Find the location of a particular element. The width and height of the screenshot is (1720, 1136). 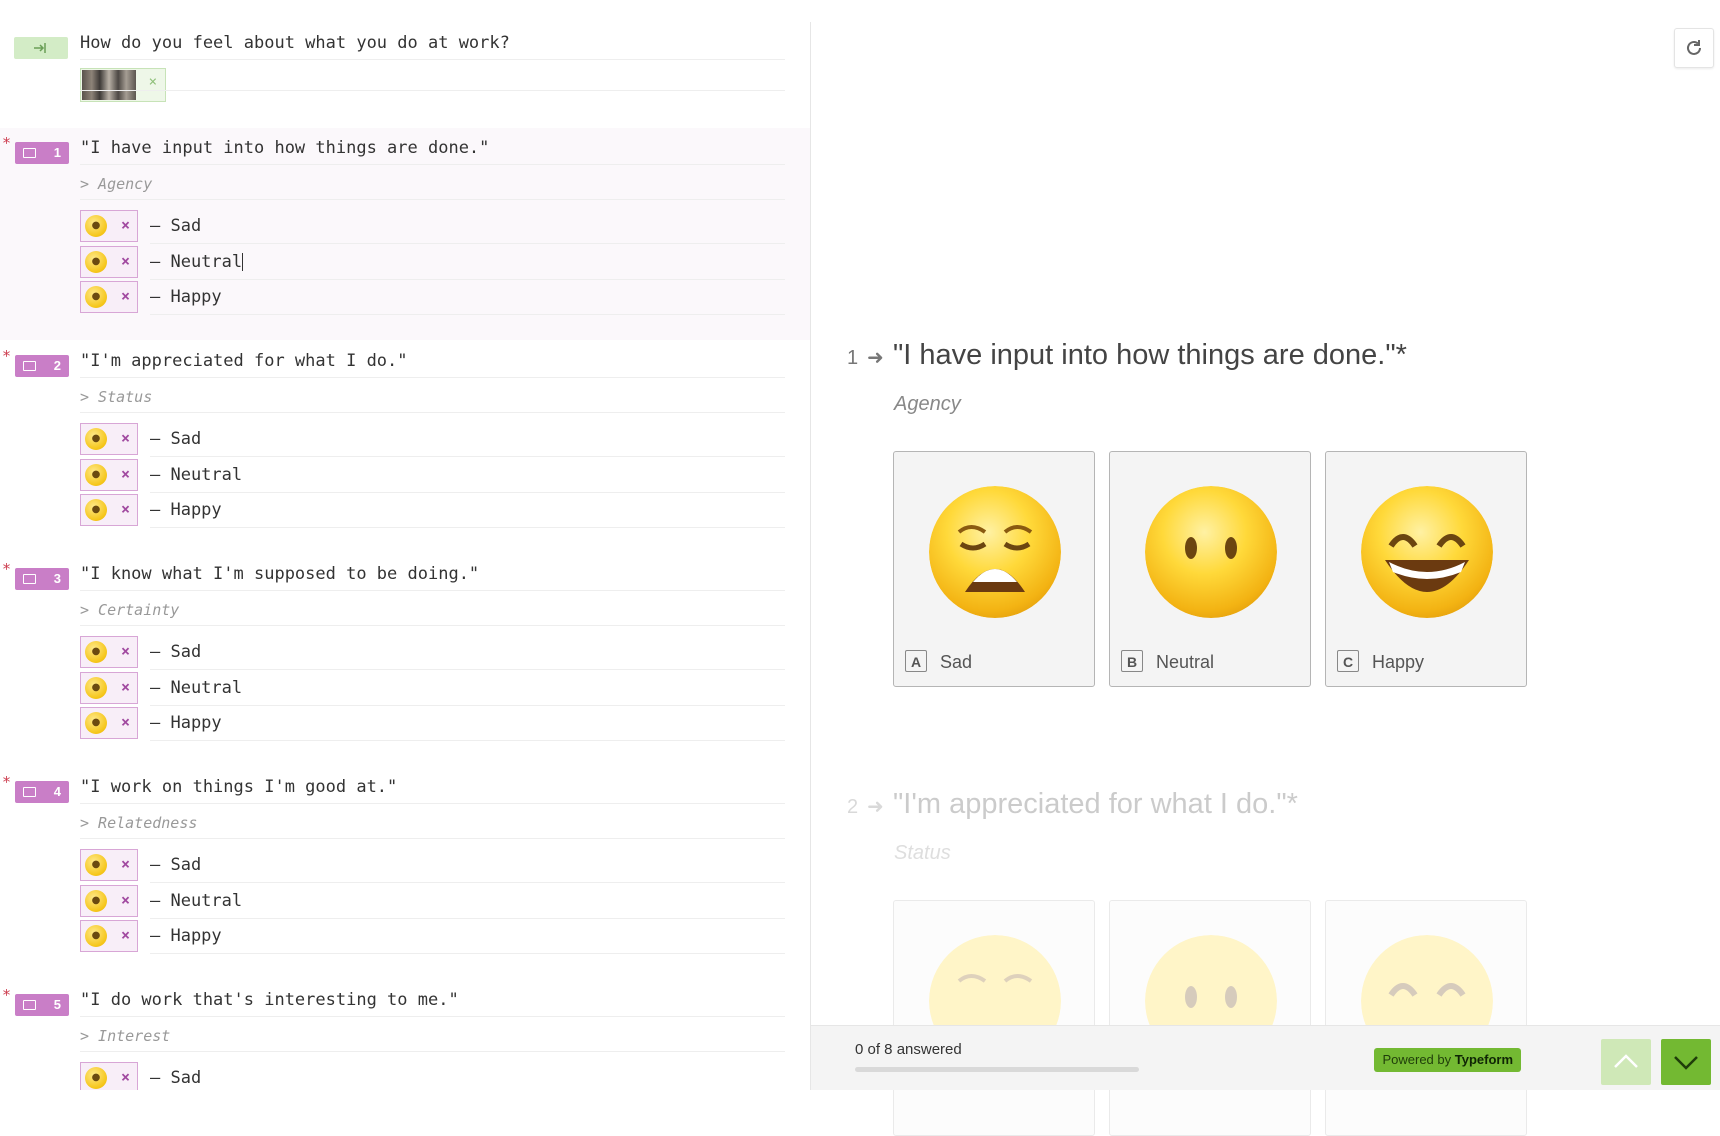

question-line: "I have input into how things are done." is located at coordinates (432, 146).